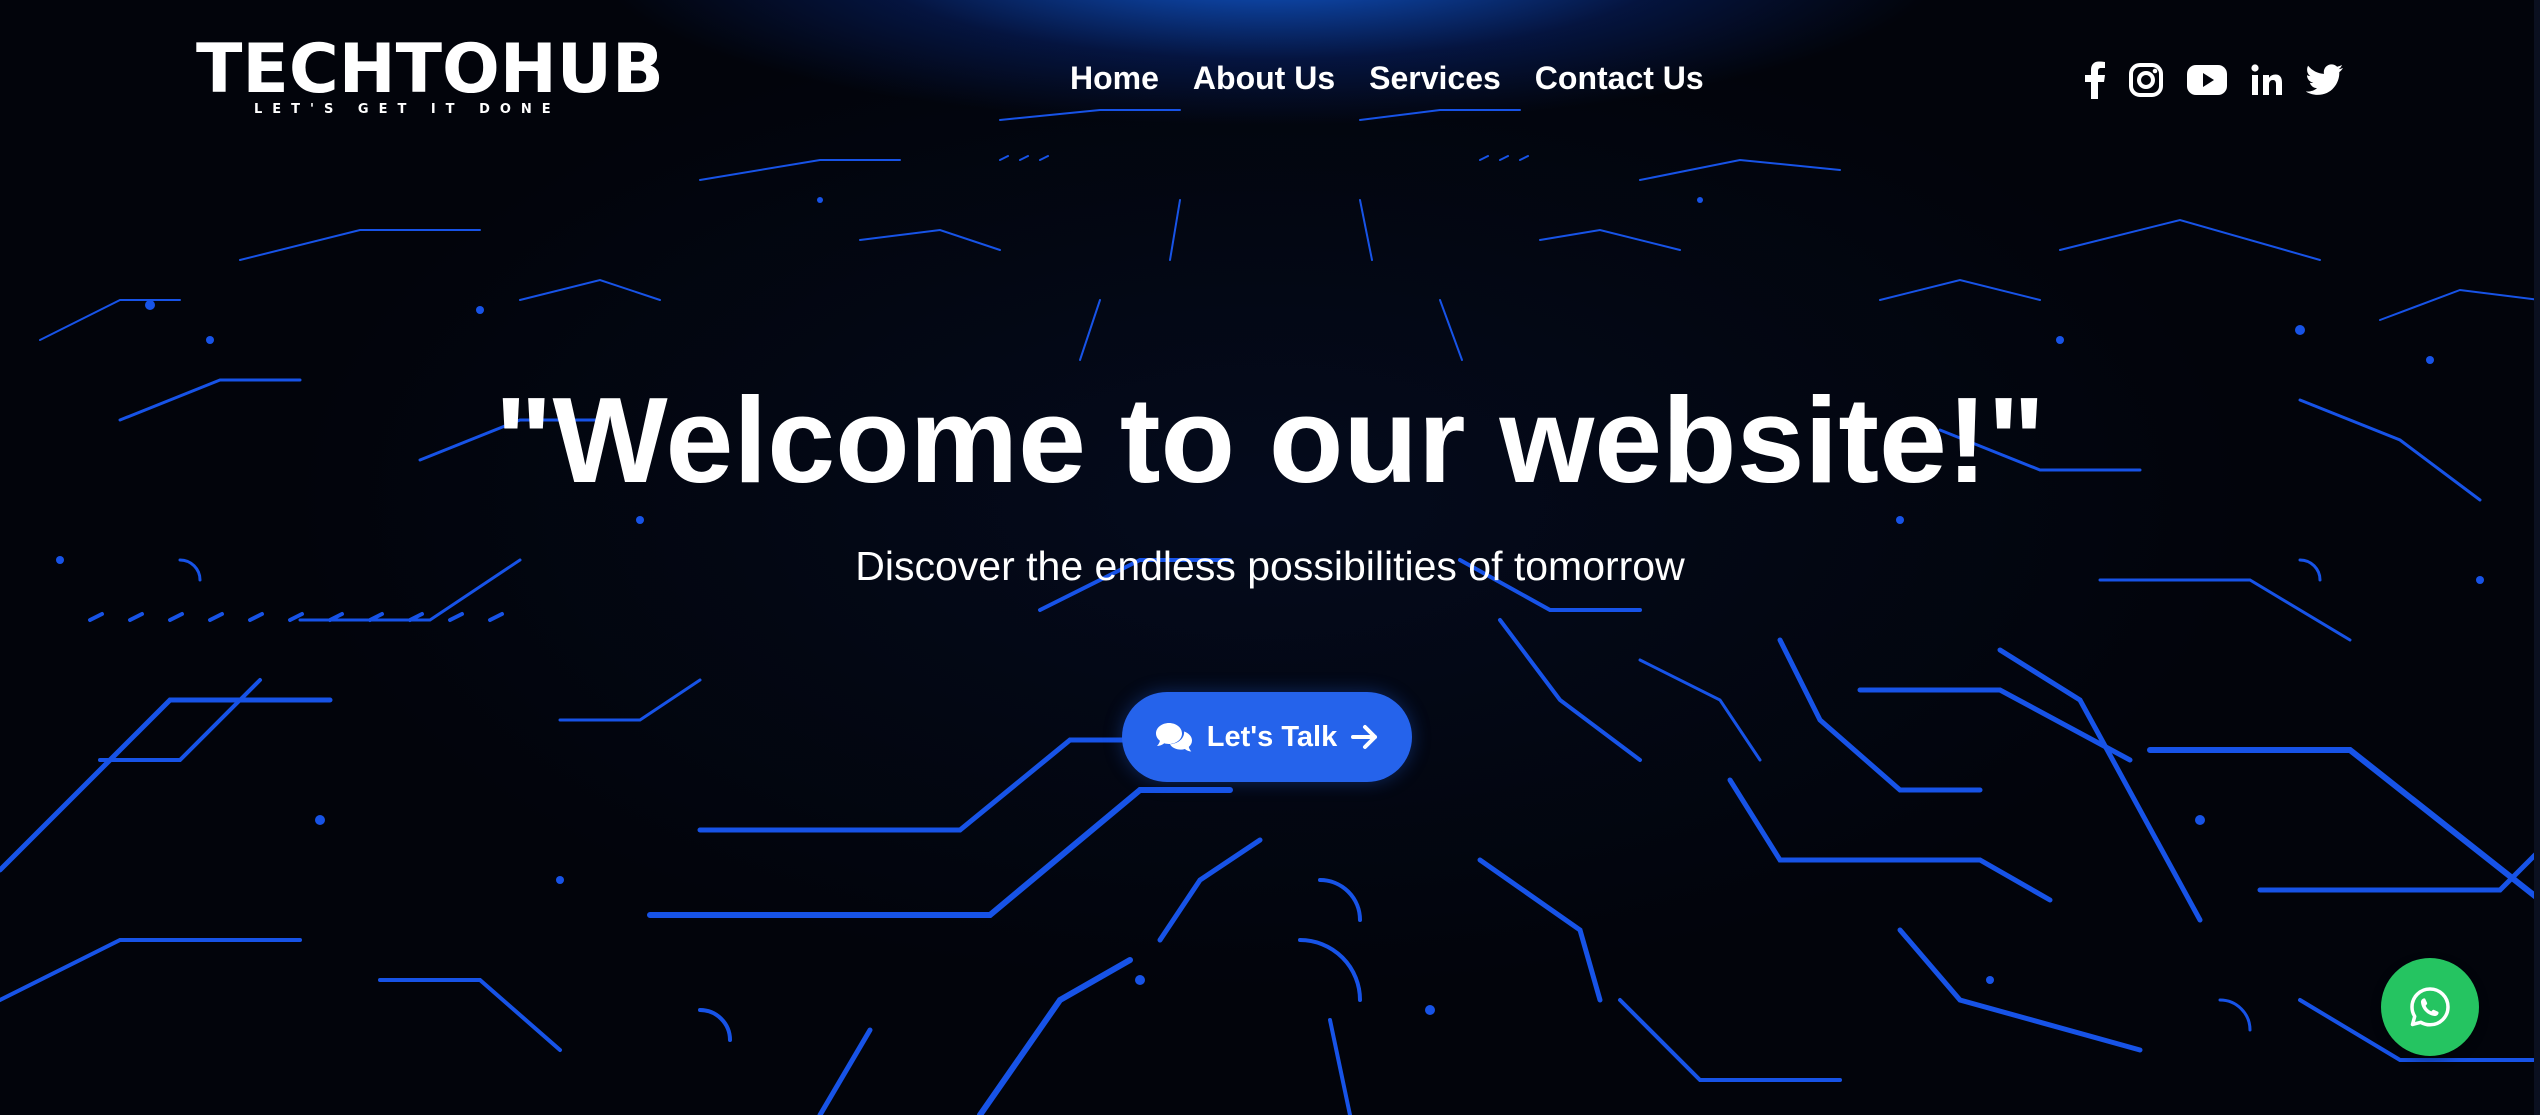  I want to click on nav-about-link: About Us, so click(1264, 78).